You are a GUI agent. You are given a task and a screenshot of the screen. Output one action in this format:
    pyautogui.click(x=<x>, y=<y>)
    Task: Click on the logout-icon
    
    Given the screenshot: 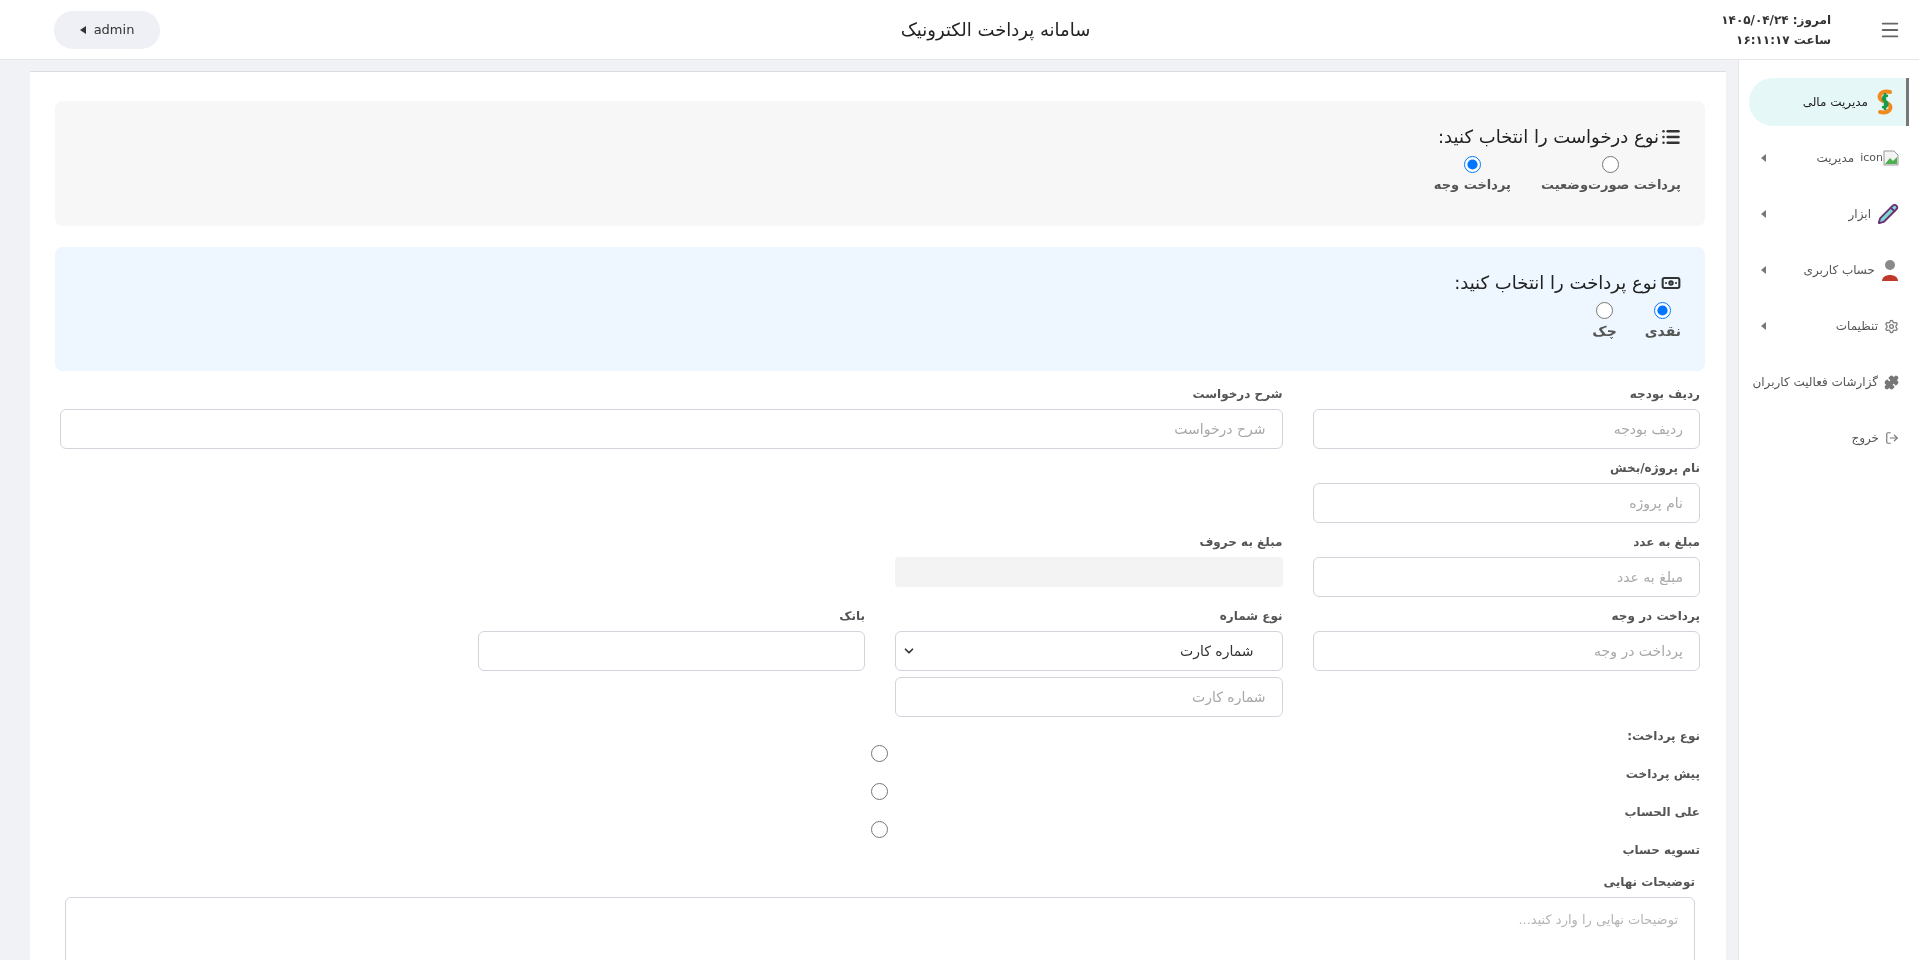 What is the action you would take?
    pyautogui.click(x=1892, y=438)
    